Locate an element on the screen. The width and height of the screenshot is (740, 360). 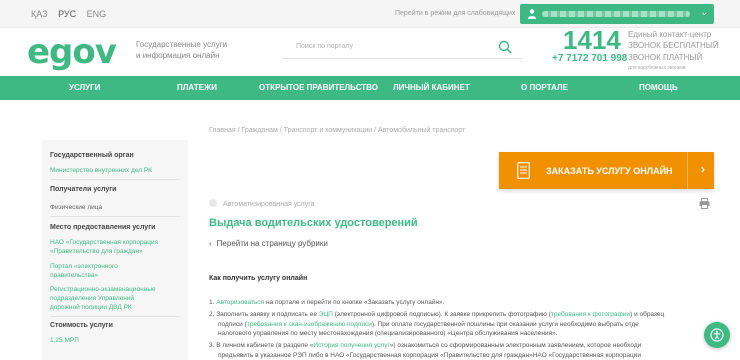
order-service-online-button: ЗАКАЗАТЬ УСЛУГУ ОНЛАЙН › is located at coordinates (606, 170).